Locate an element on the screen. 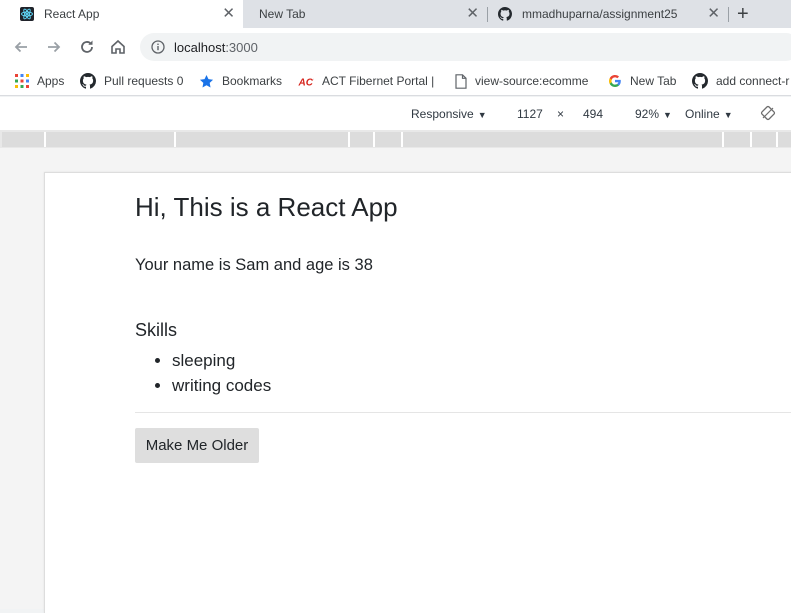 This screenshot has height=613, width=791. media-query-ruler is located at coordinates (395, 139).